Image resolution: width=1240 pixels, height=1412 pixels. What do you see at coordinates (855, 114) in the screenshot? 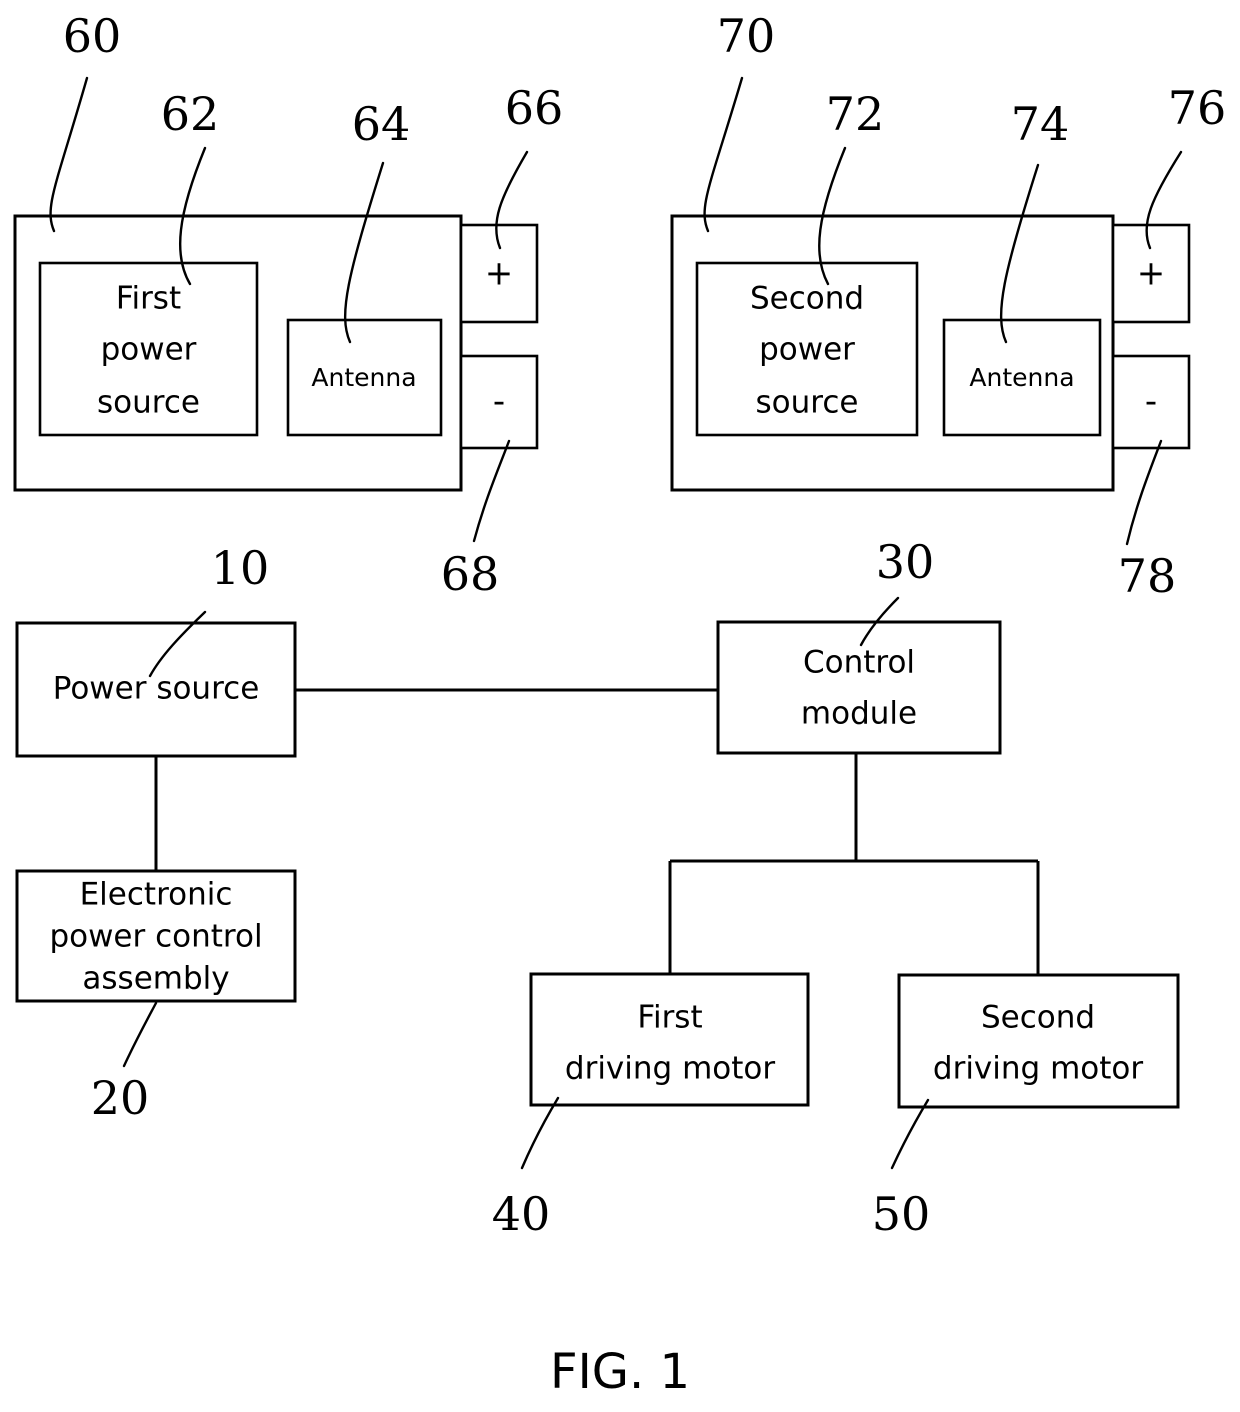
I see `reference-numeral-72: 72` at bounding box center [855, 114].